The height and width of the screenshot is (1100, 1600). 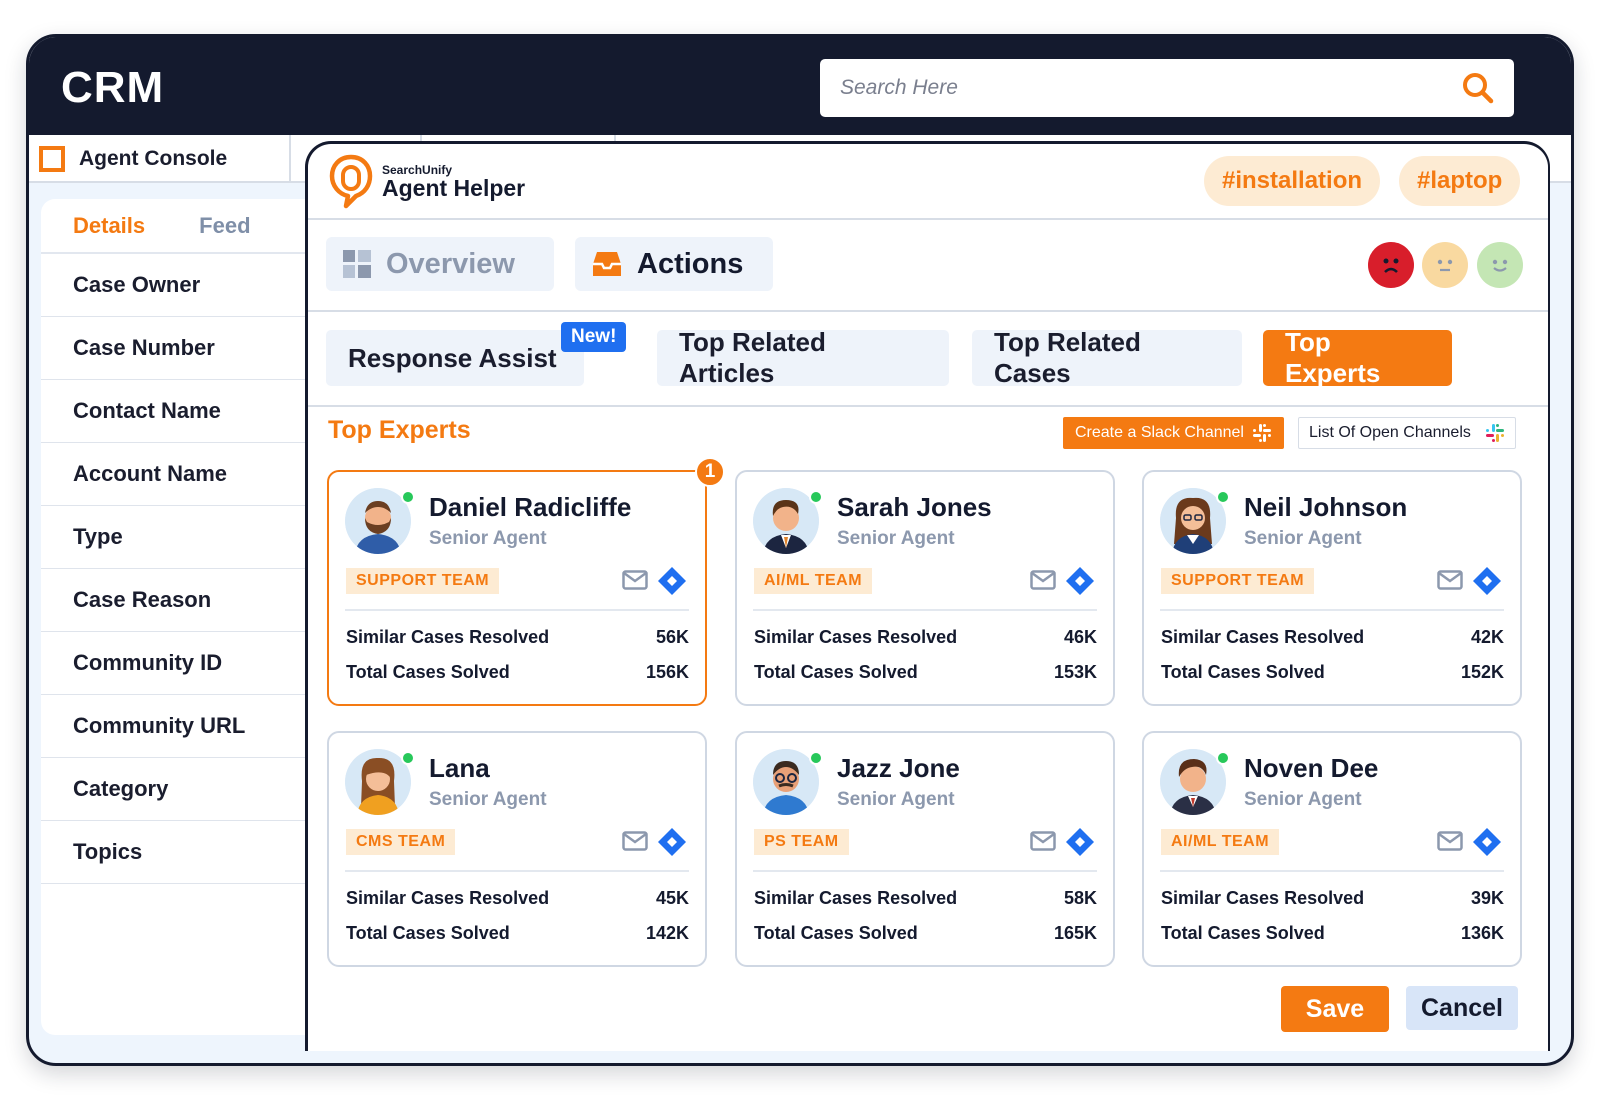 I want to click on stat-row-total: Total Cases Solved 142K, so click(x=517, y=933).